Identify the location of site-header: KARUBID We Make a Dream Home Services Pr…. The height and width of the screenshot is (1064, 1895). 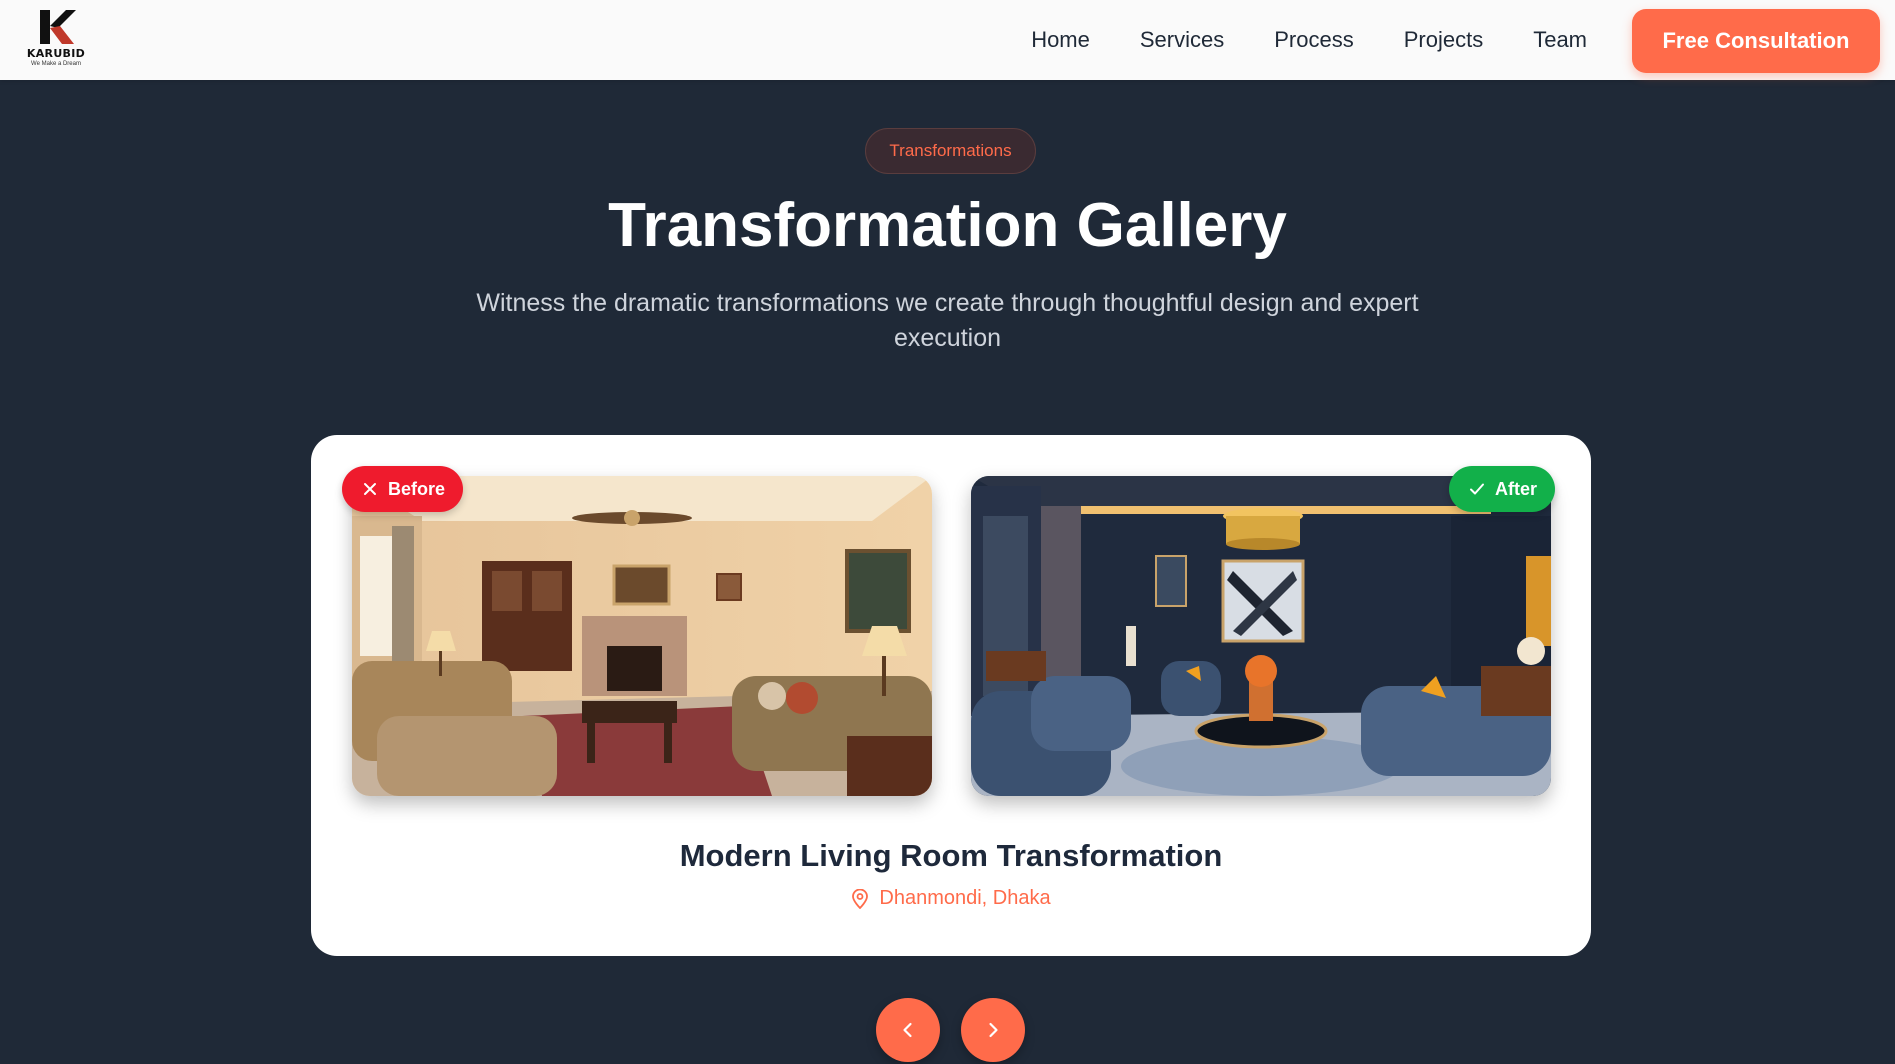
(947, 40).